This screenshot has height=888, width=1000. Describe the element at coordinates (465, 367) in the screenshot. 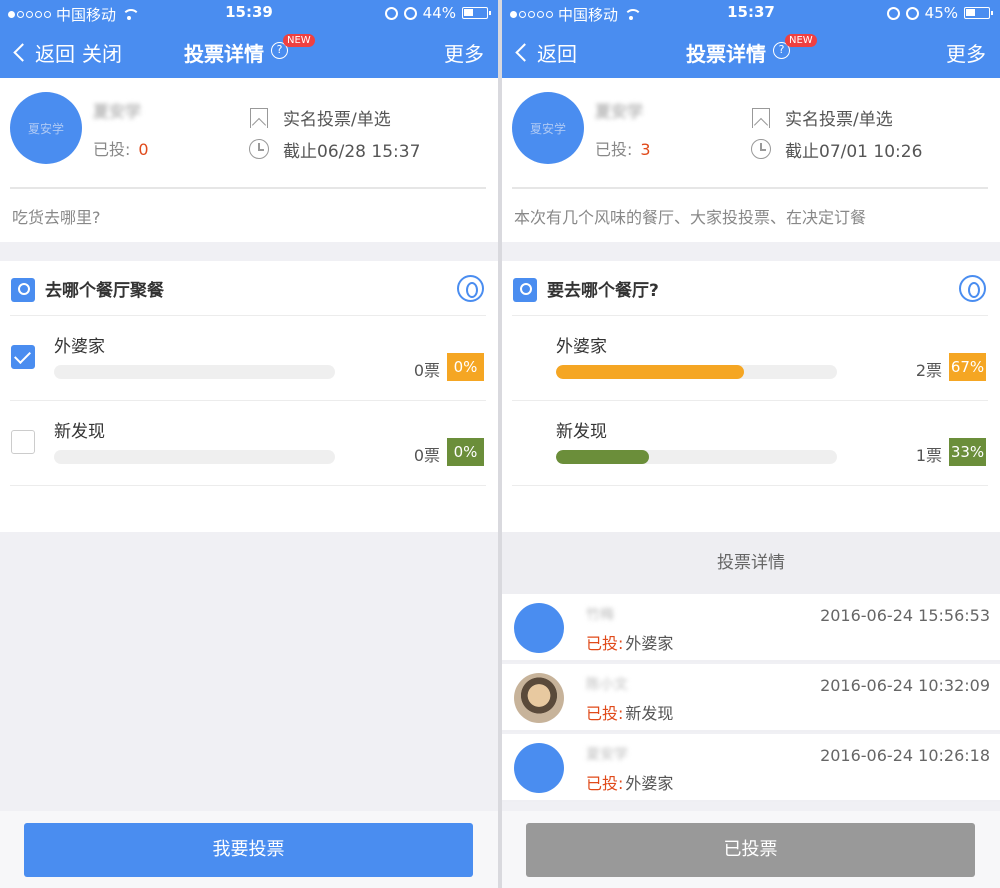

I see `option-percent-badge: 0%` at that location.